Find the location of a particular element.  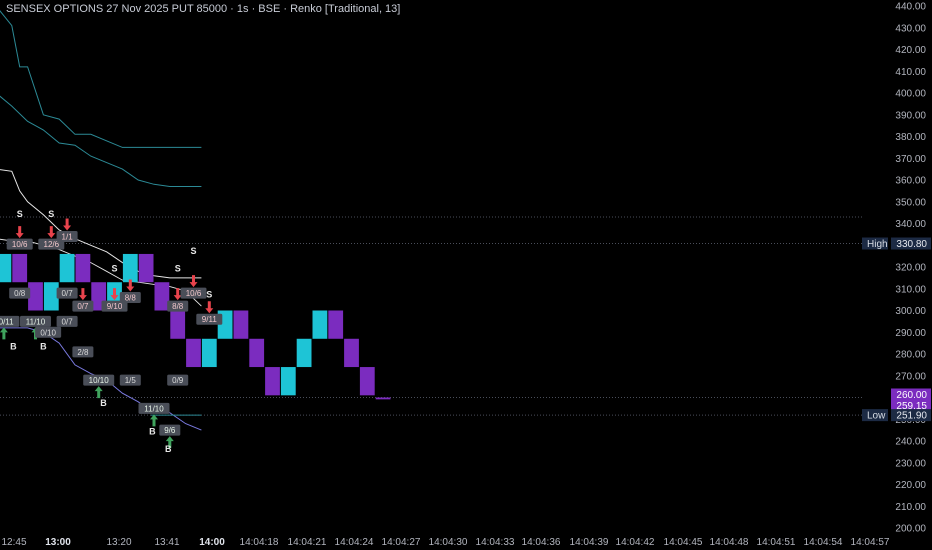

price-tick: 420.00 is located at coordinates (910, 50).